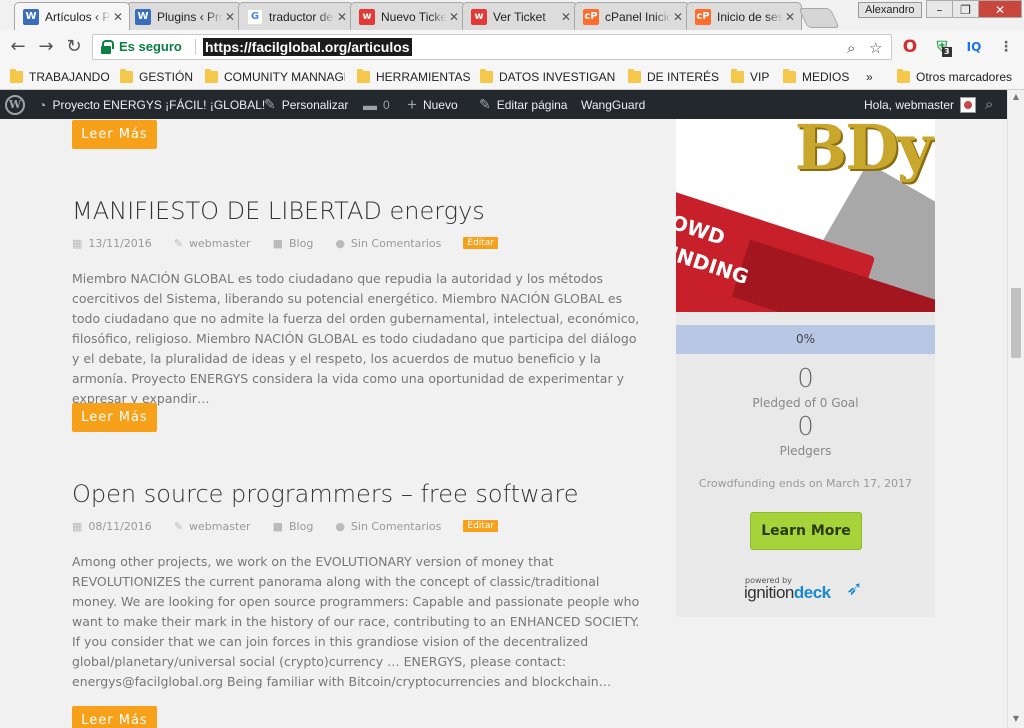  I want to click on restore-icon: ❐, so click(965, 9).